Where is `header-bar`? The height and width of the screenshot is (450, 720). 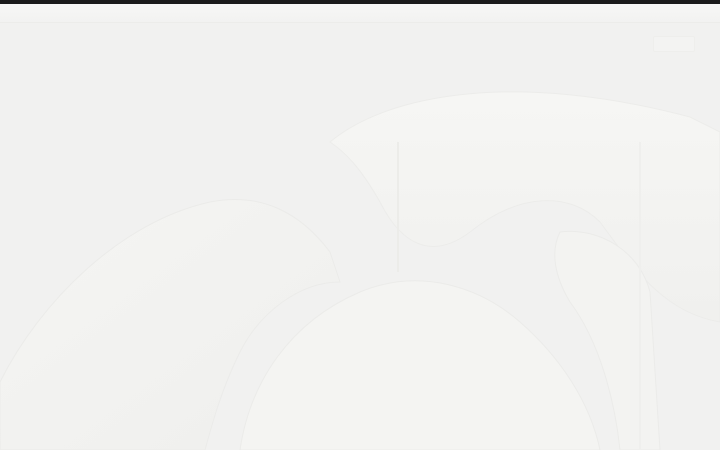 header-bar is located at coordinates (360, 13).